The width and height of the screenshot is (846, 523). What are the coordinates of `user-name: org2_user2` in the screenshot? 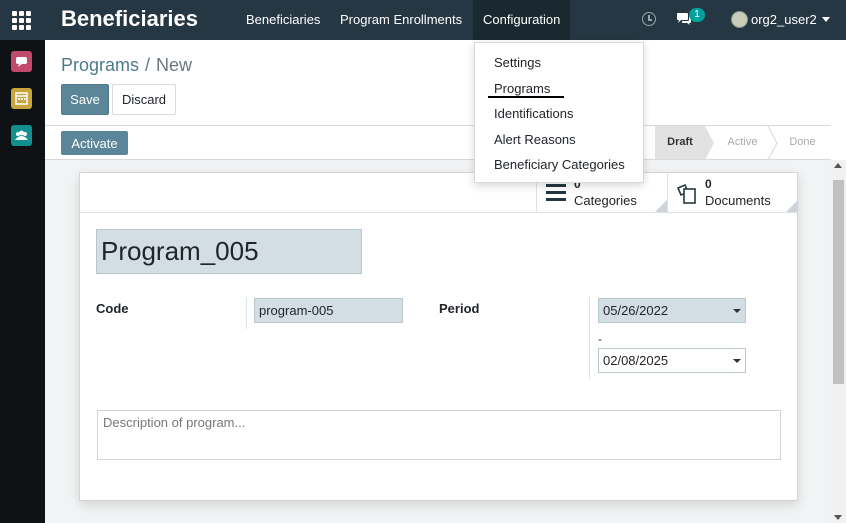 It's located at (784, 19).